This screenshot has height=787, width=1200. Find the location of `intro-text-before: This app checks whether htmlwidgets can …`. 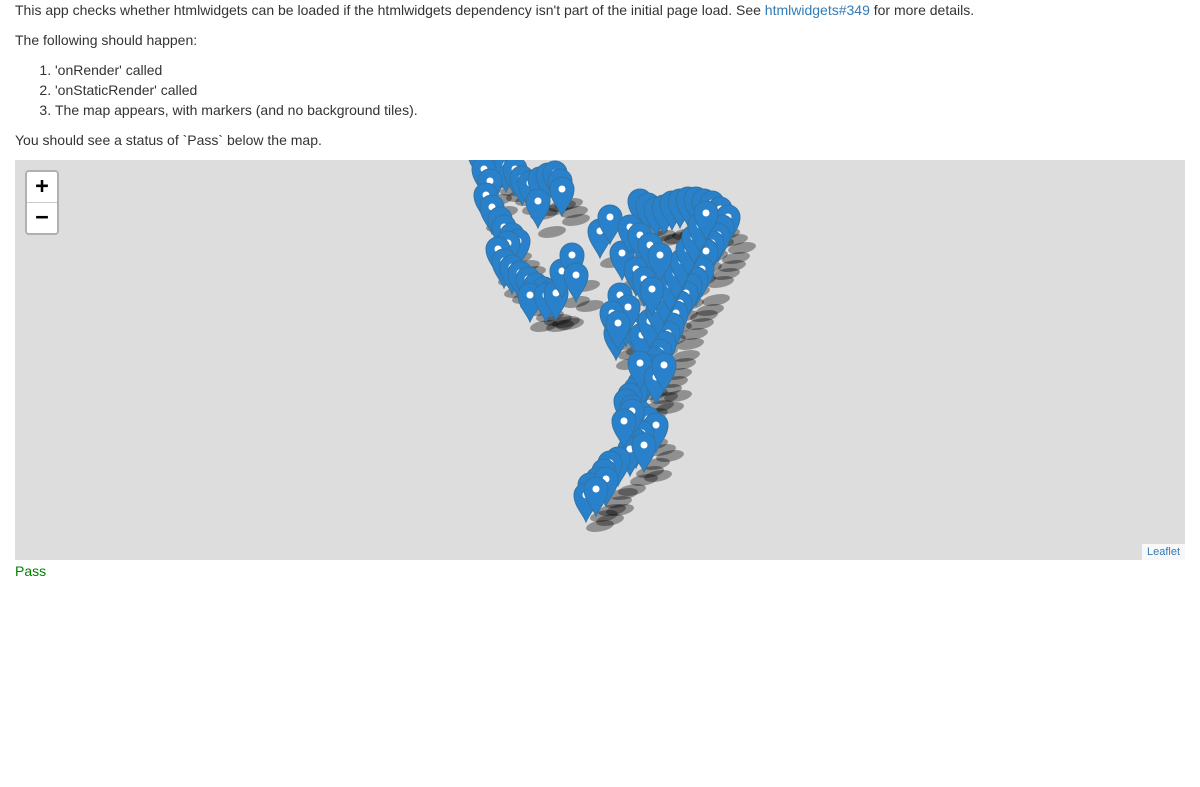

intro-text-before: This app checks whether htmlwidgets can … is located at coordinates (390, 10).